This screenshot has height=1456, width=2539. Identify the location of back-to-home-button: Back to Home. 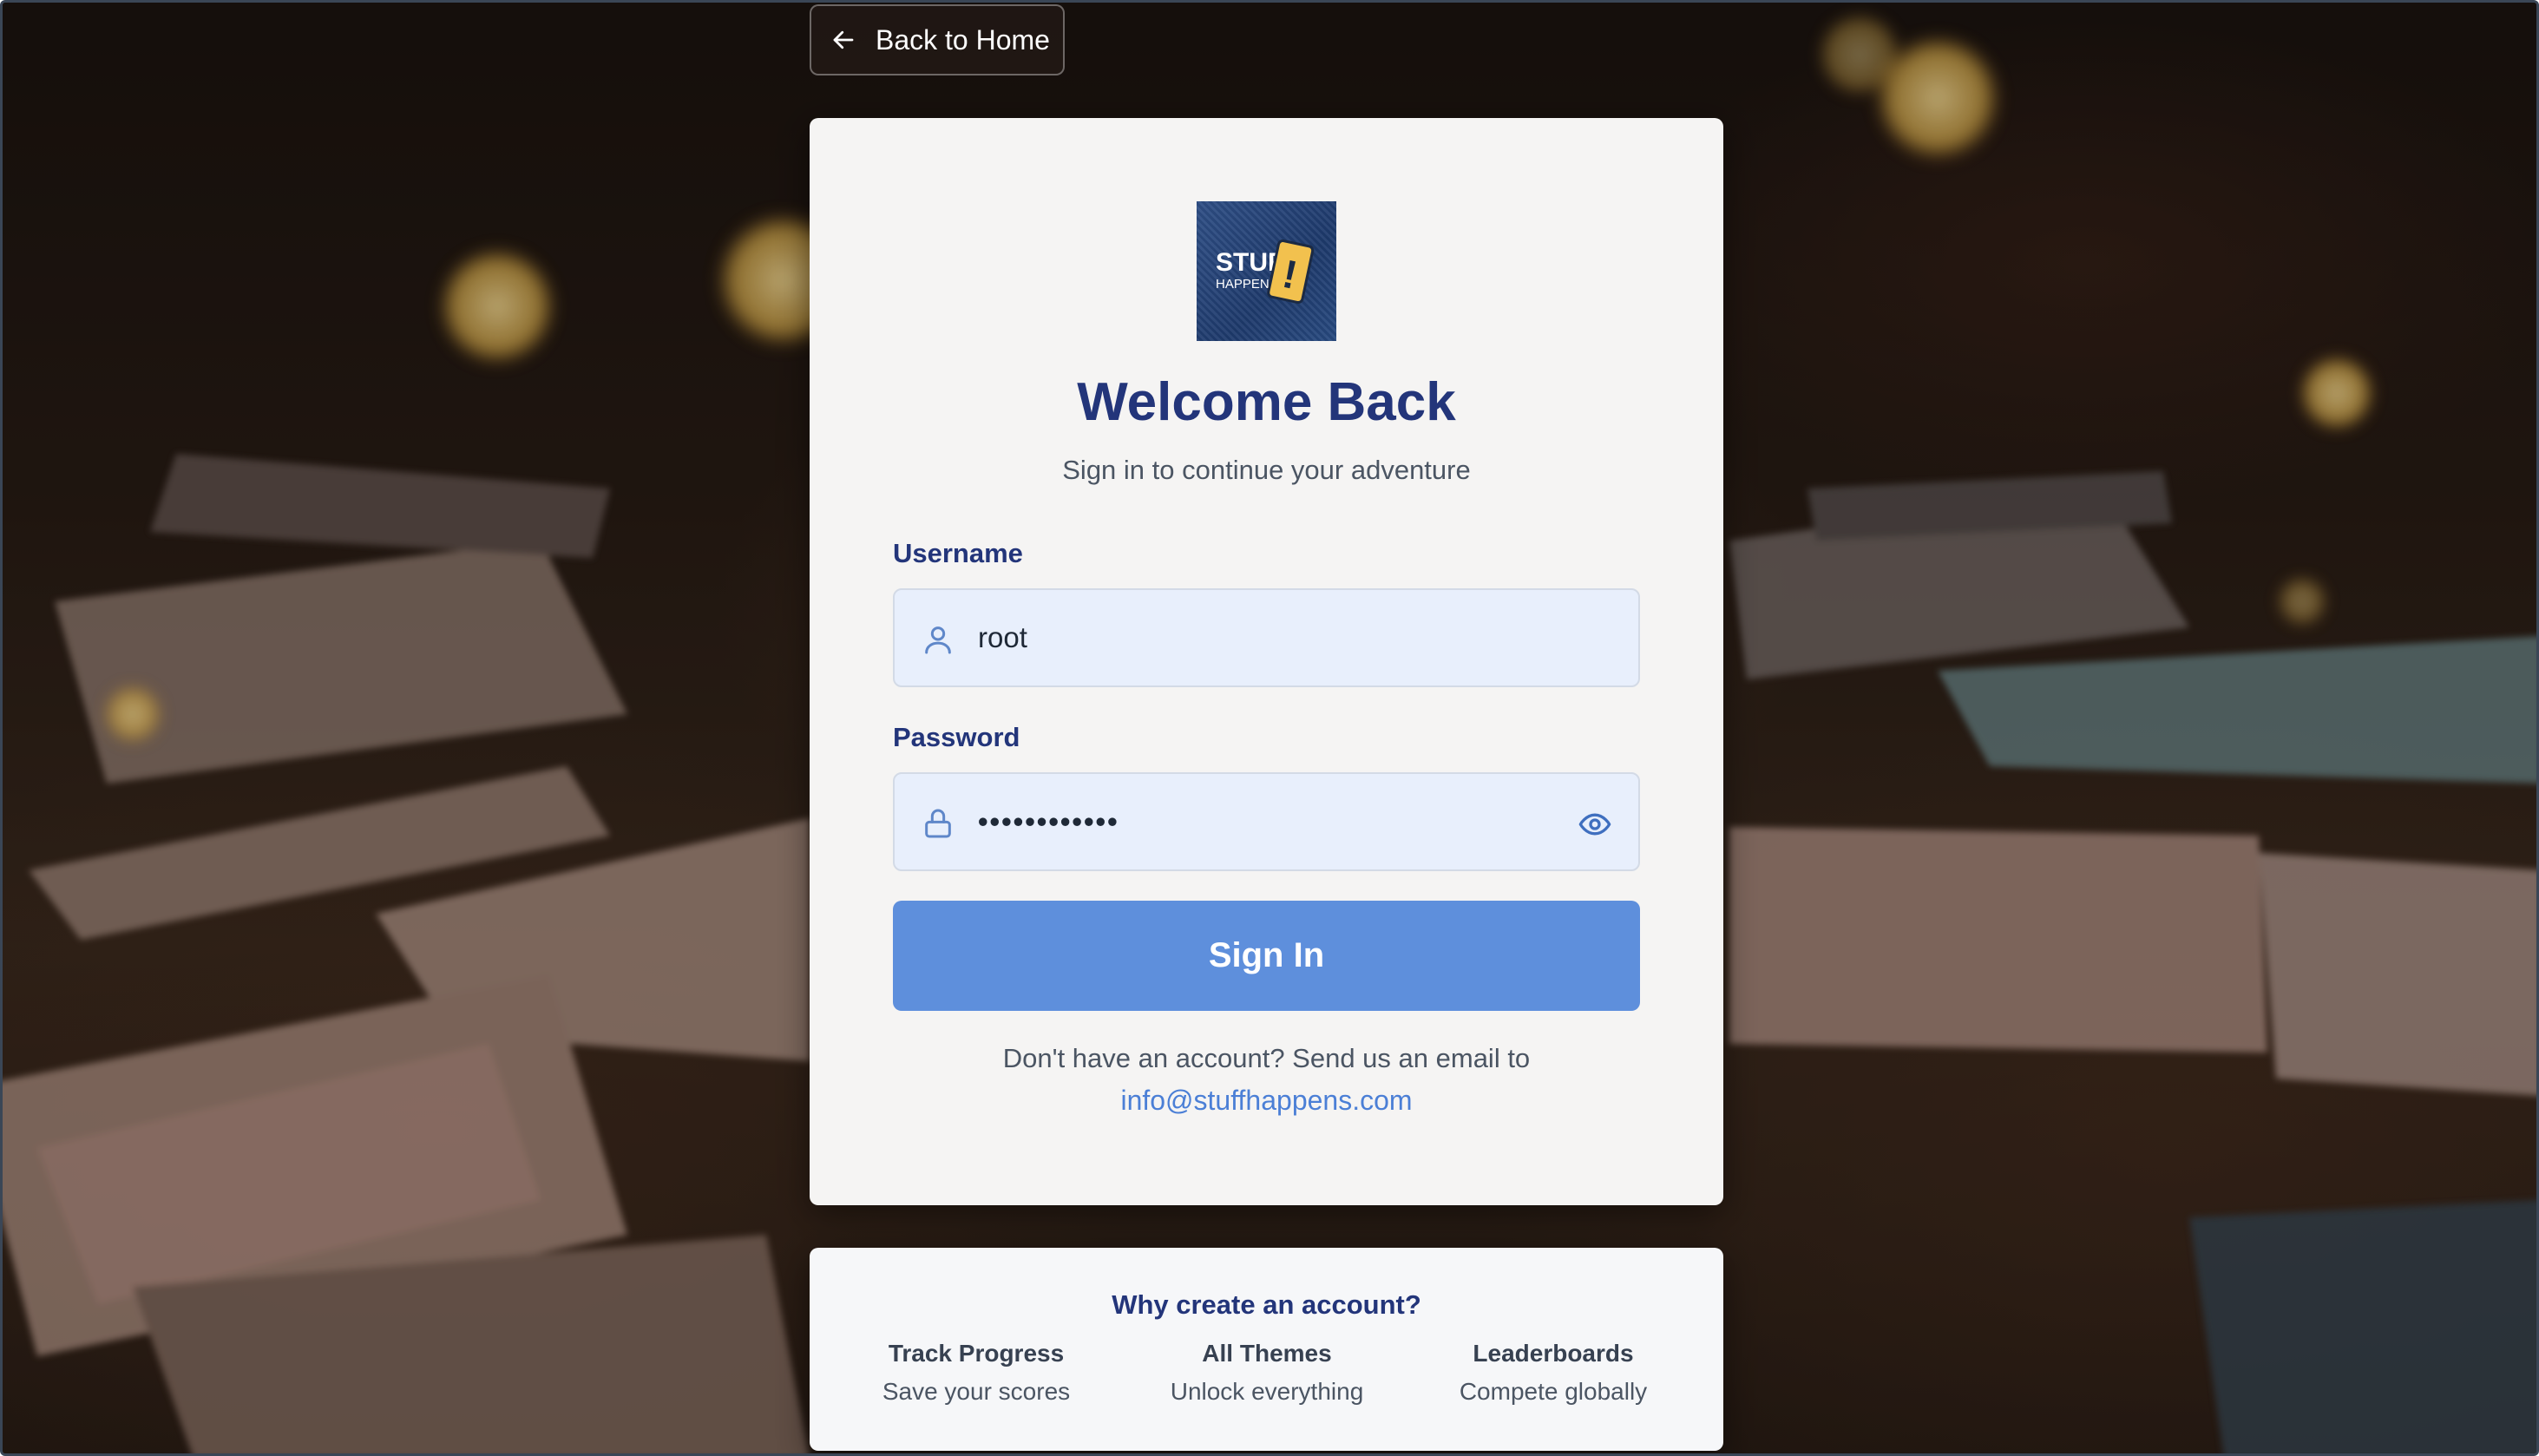
(938, 39).